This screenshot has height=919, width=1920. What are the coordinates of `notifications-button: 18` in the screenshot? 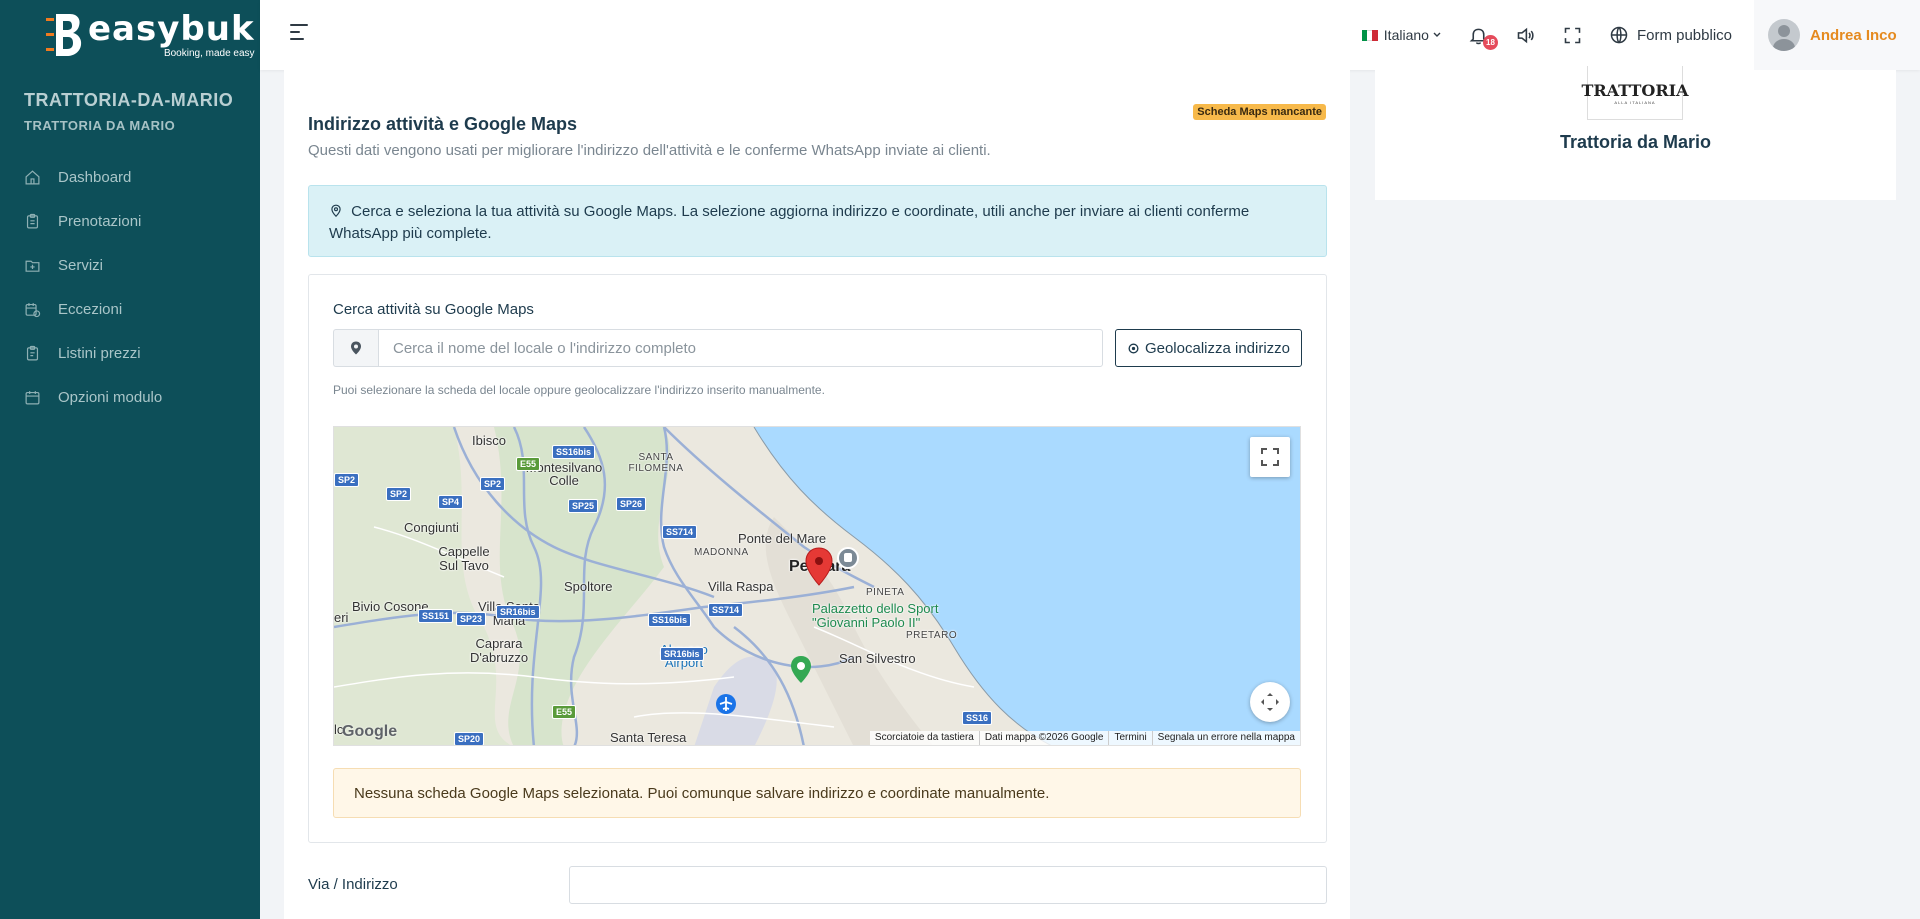 It's located at (1483, 37).